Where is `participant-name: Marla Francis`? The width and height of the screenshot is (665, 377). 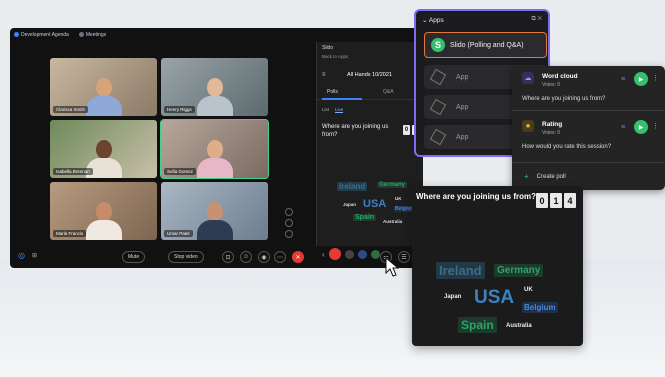 participant-name: Marla Francis is located at coordinates (70, 233).